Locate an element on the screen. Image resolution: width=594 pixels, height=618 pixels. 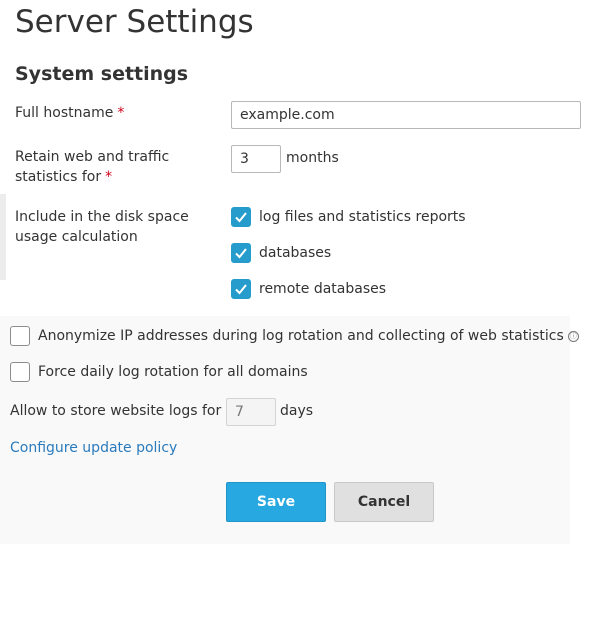
retain-months-input is located at coordinates (256, 159).